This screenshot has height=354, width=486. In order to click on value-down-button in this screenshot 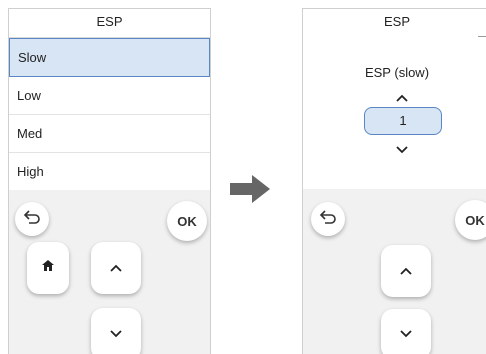, I will do `click(402, 150)`.